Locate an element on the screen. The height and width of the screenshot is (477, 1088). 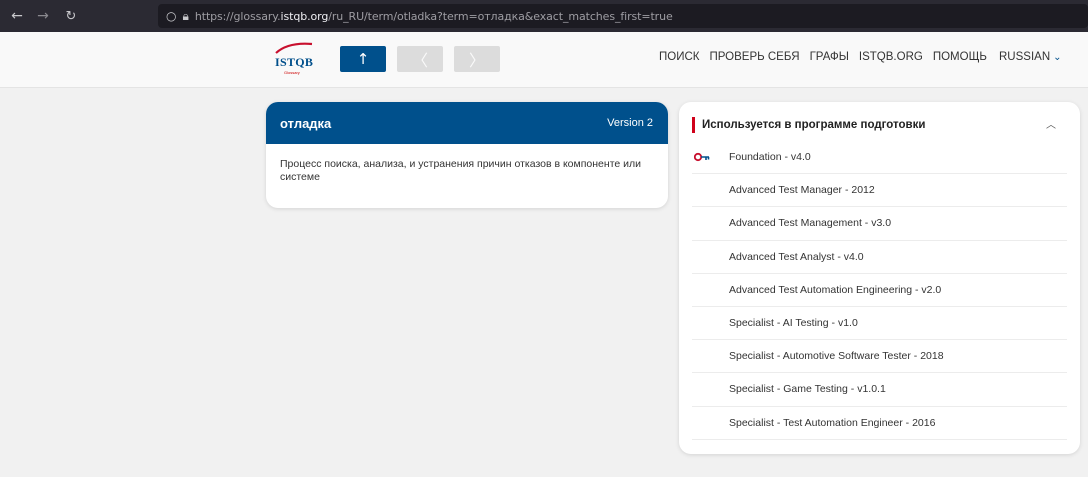
chevron-down-icon: ⌄ is located at coordinates (1057, 57).